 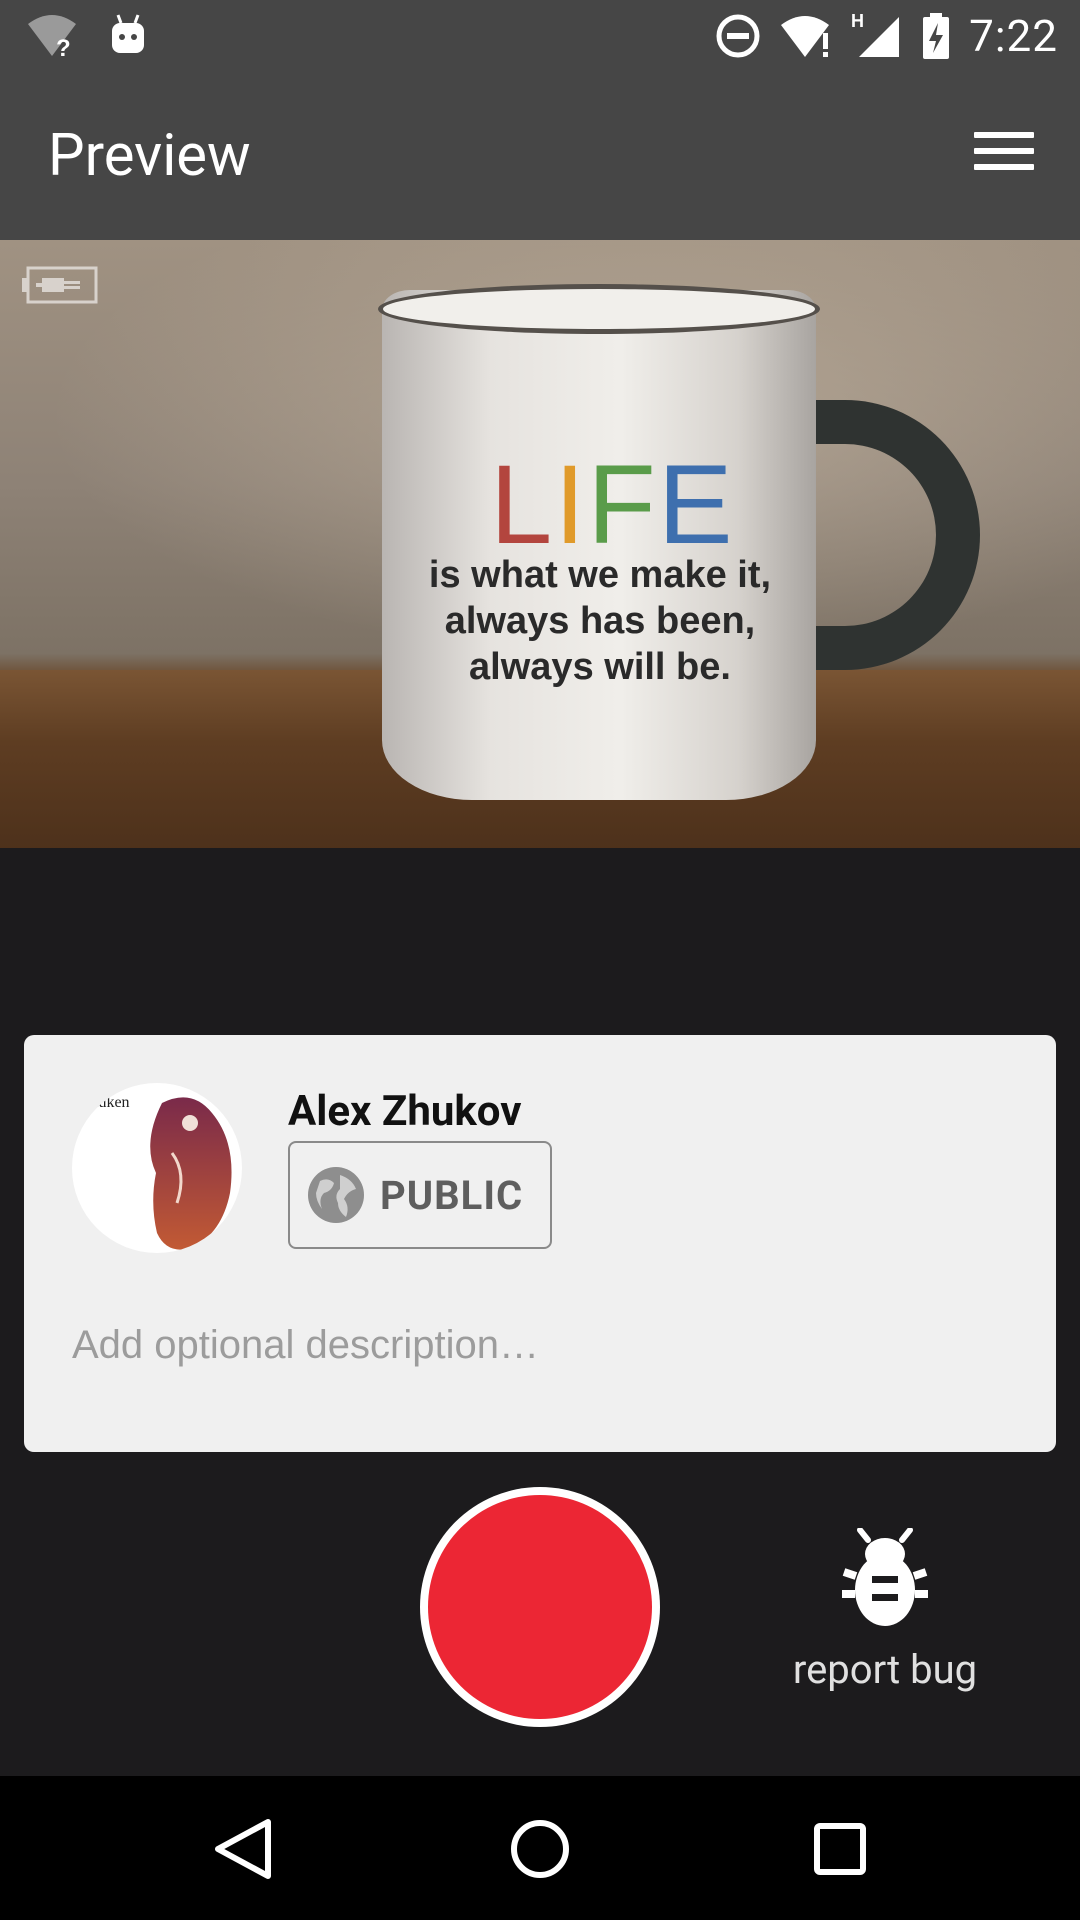 What do you see at coordinates (87, 35) in the screenshot?
I see `status-left-icons: ?` at bounding box center [87, 35].